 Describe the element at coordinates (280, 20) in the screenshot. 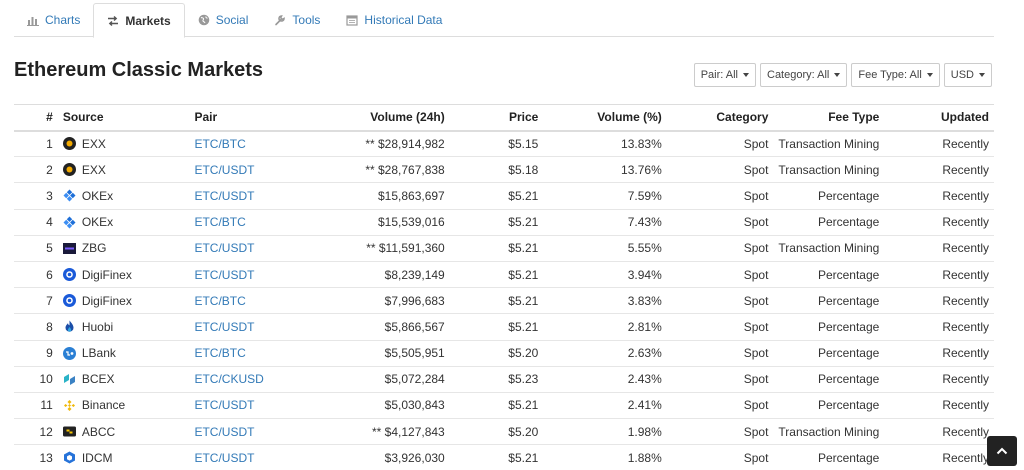

I see `wrench-icon` at that location.